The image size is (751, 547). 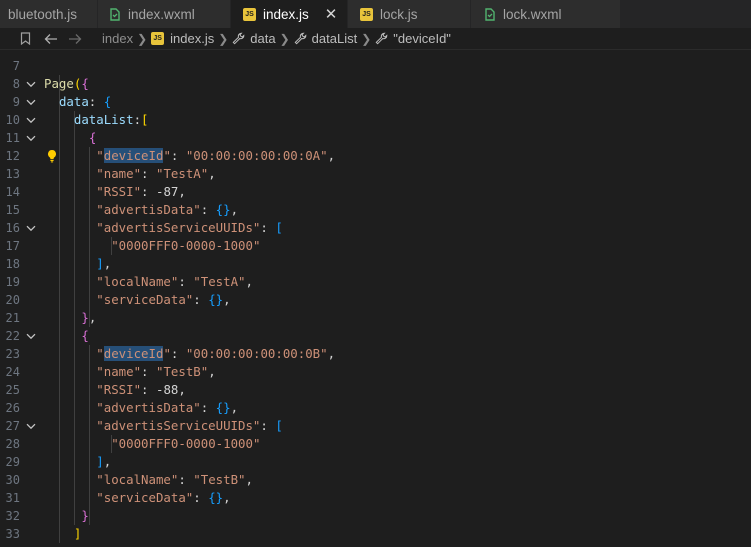 I want to click on line-number: 10, so click(x=12, y=120).